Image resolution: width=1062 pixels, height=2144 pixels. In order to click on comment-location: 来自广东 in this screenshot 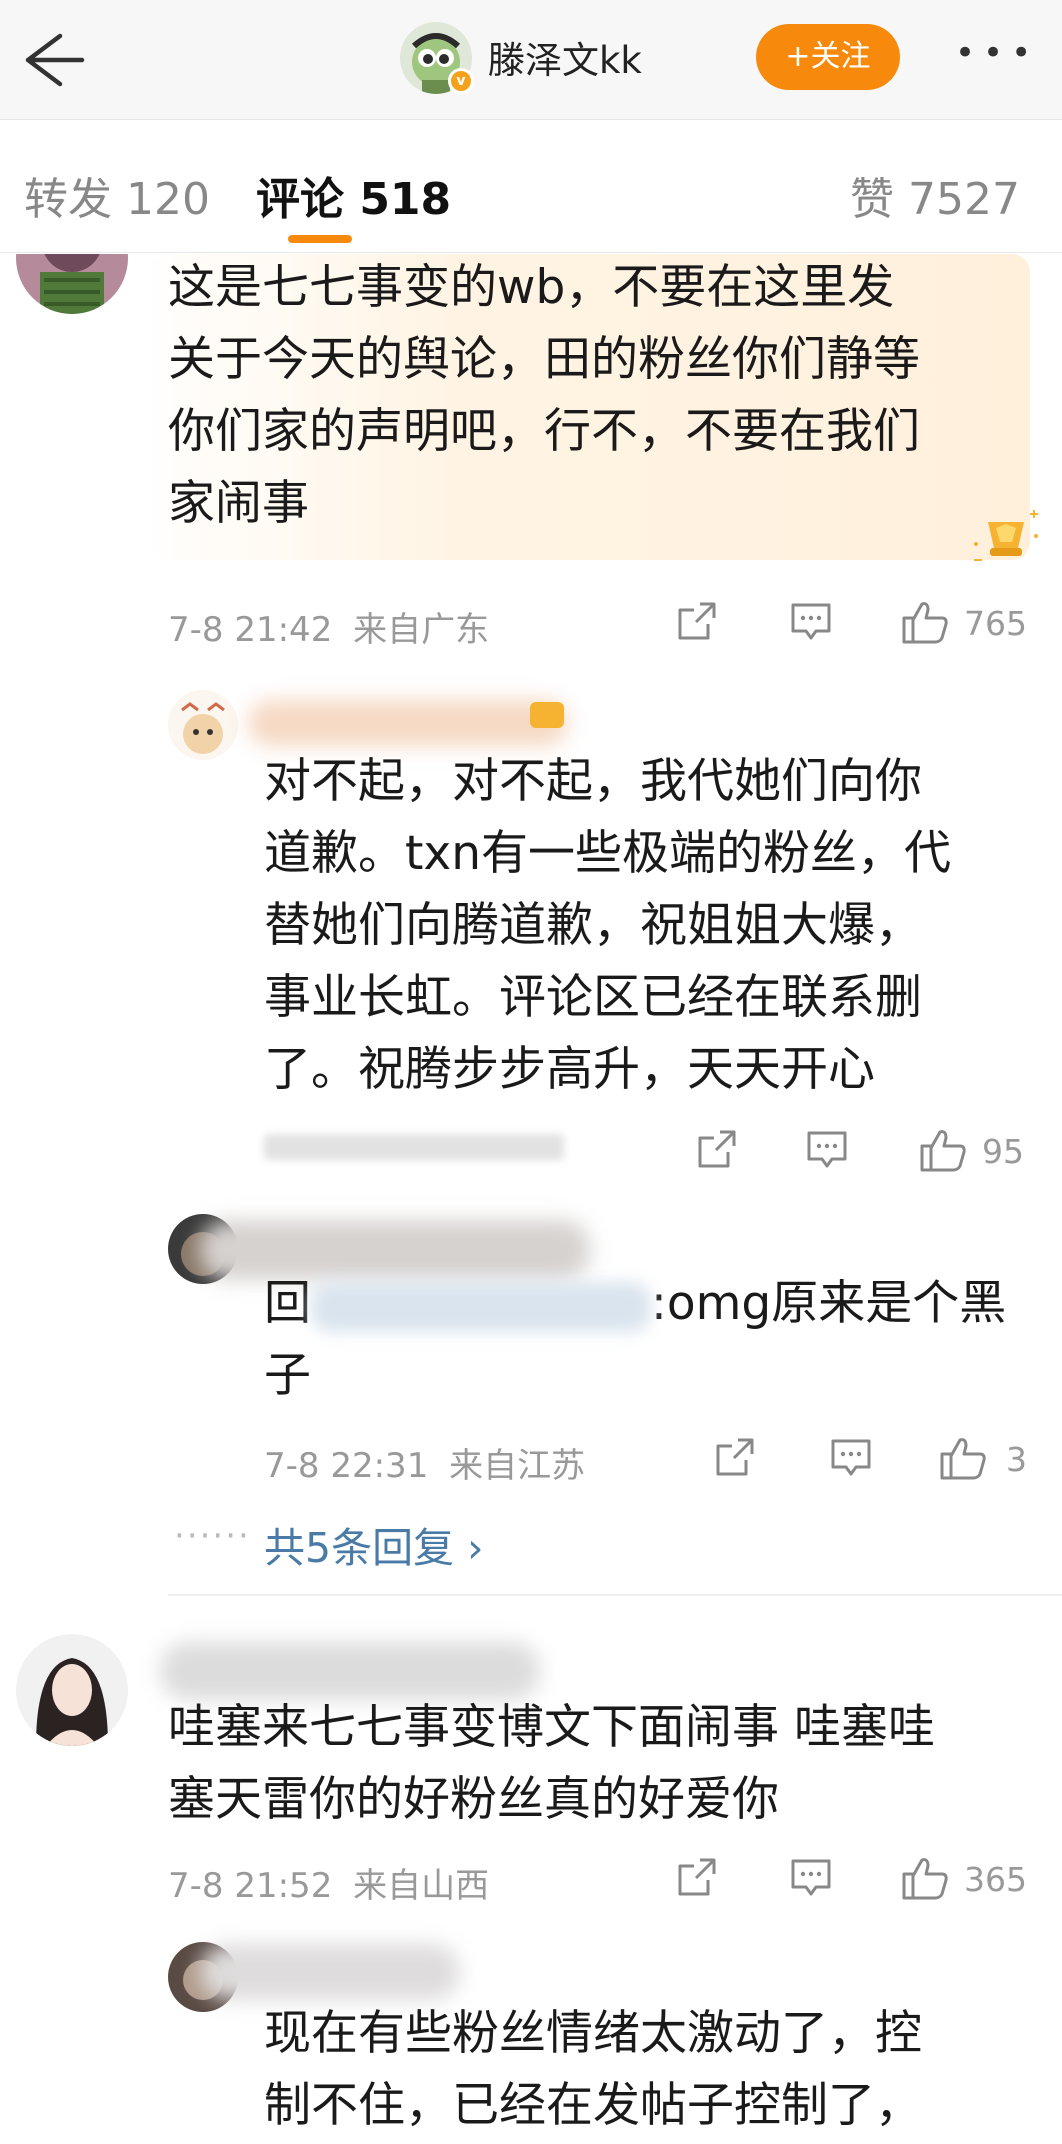, I will do `click(421, 630)`.